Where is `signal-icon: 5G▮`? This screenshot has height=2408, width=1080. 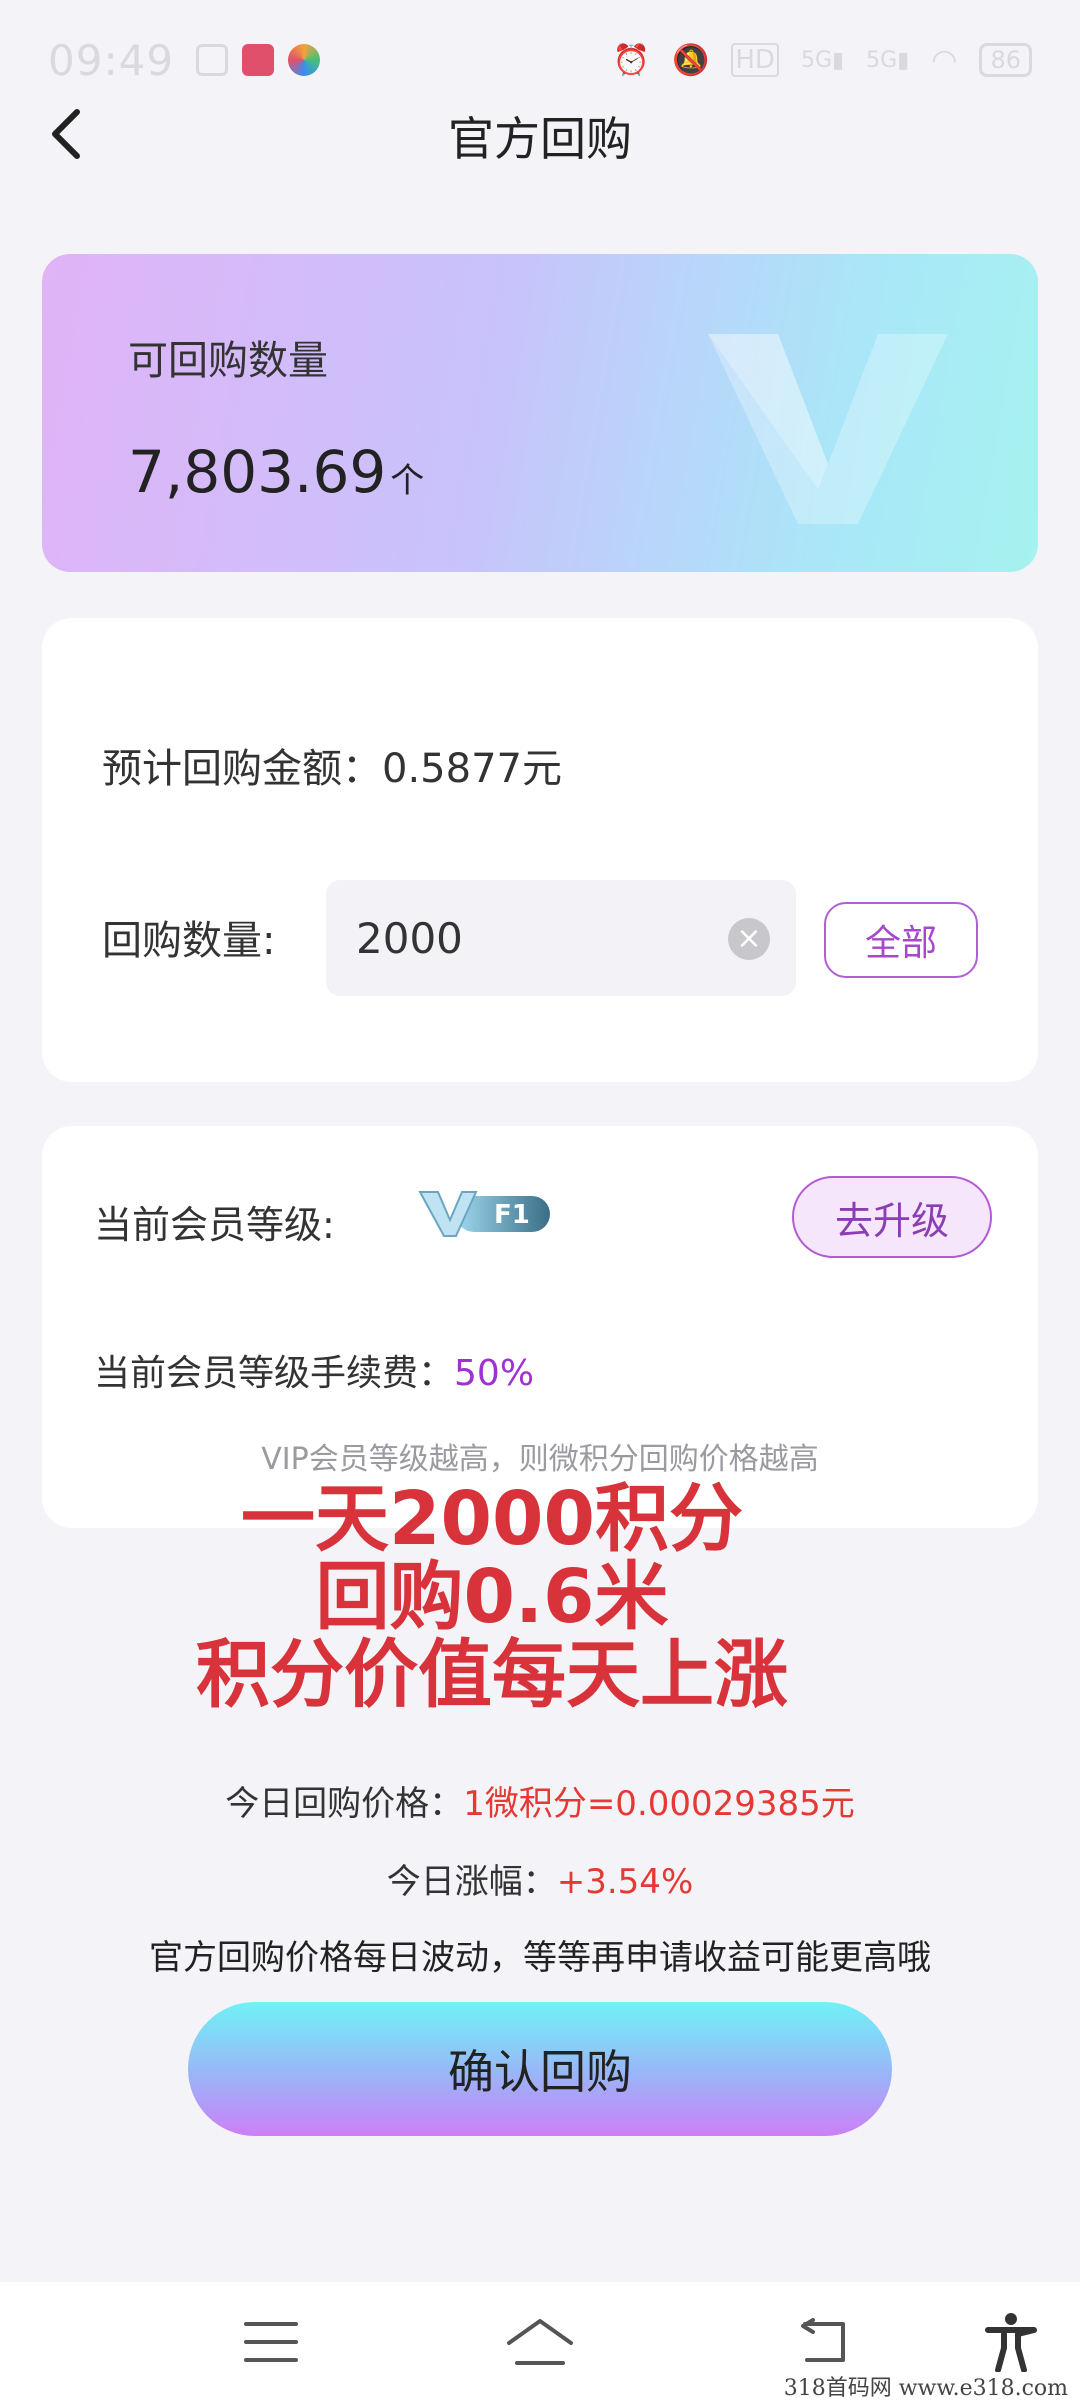 signal-icon: 5G▮ is located at coordinates (822, 60).